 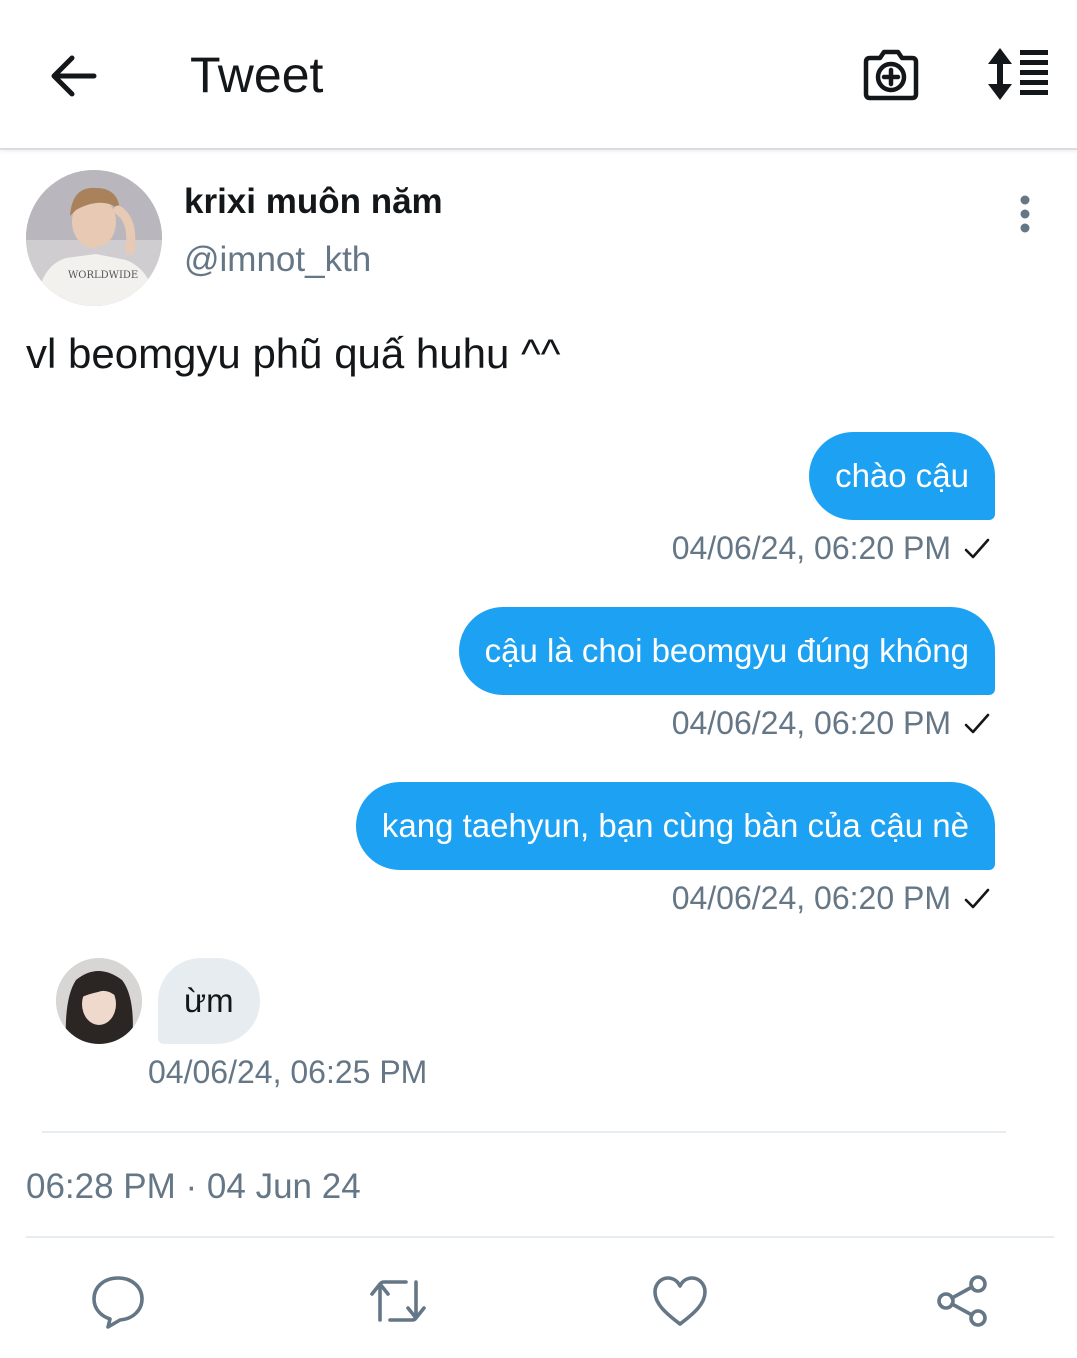 I want to click on more-options-button, so click(x=1025, y=214).